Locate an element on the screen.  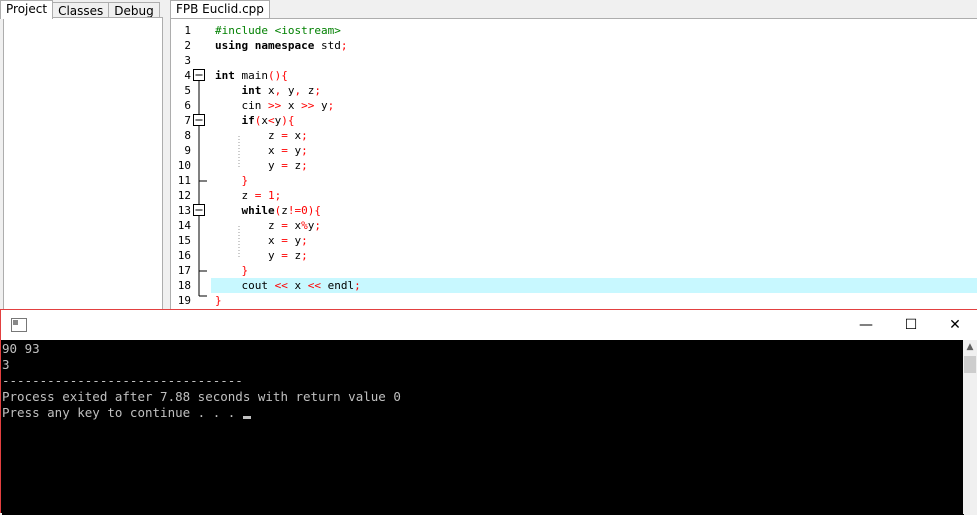
code-line: 6 cin >> x >> y; is located at coordinates (574, 105).